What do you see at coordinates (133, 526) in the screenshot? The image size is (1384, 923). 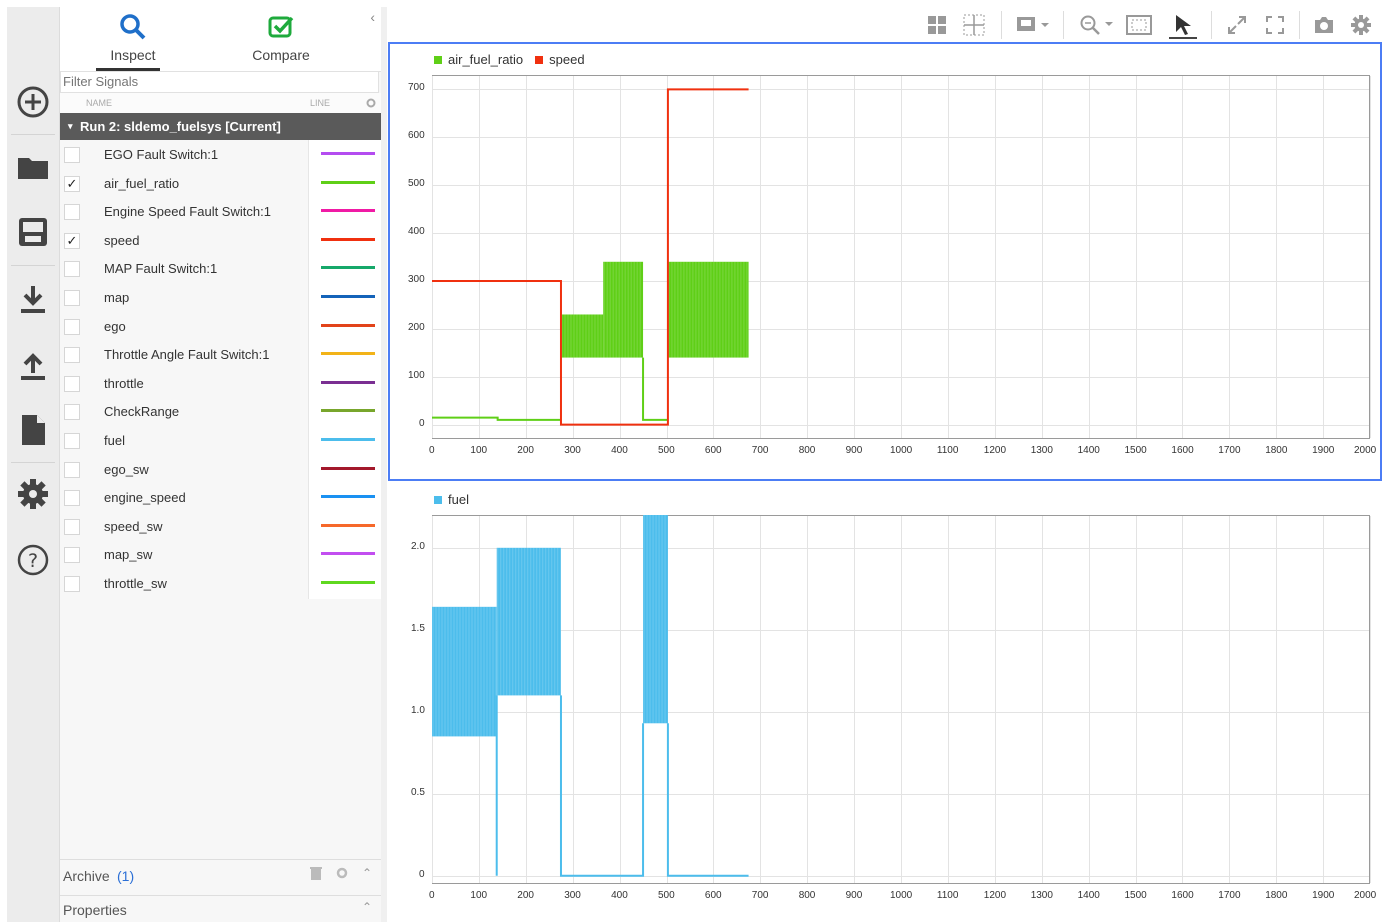 I see `signal-name: speed_sw` at bounding box center [133, 526].